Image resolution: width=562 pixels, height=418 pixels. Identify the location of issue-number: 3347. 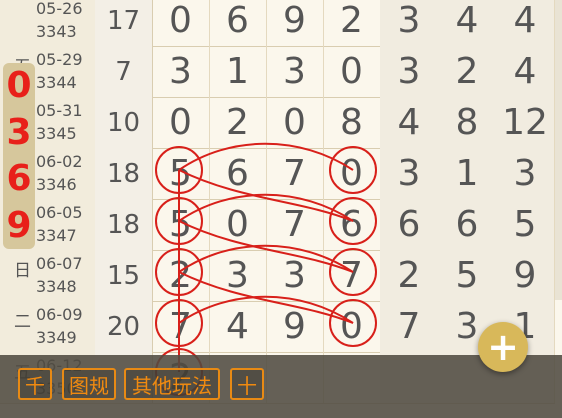
(56, 235).